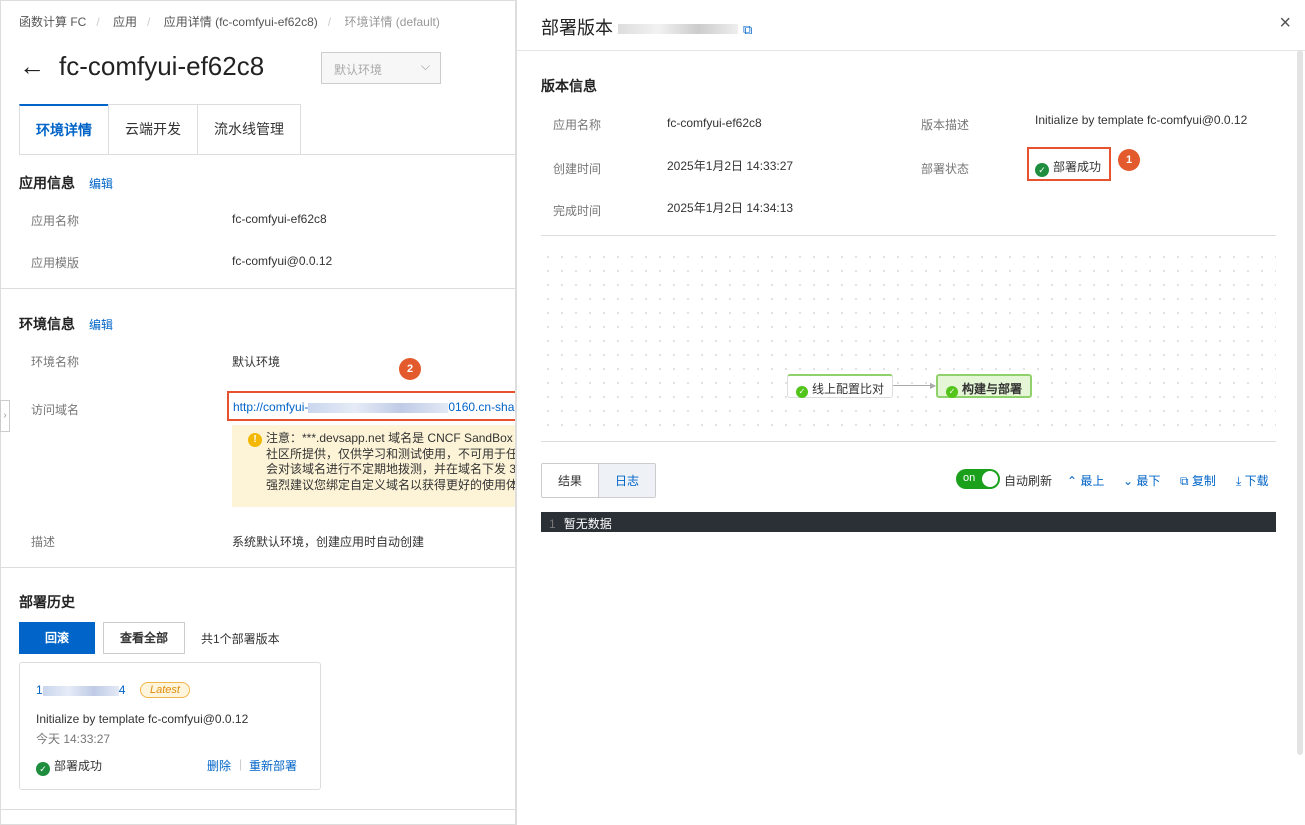 The image size is (1305, 825). Describe the element at coordinates (256, 362) in the screenshot. I see `env-name-value: 默认环境` at that location.